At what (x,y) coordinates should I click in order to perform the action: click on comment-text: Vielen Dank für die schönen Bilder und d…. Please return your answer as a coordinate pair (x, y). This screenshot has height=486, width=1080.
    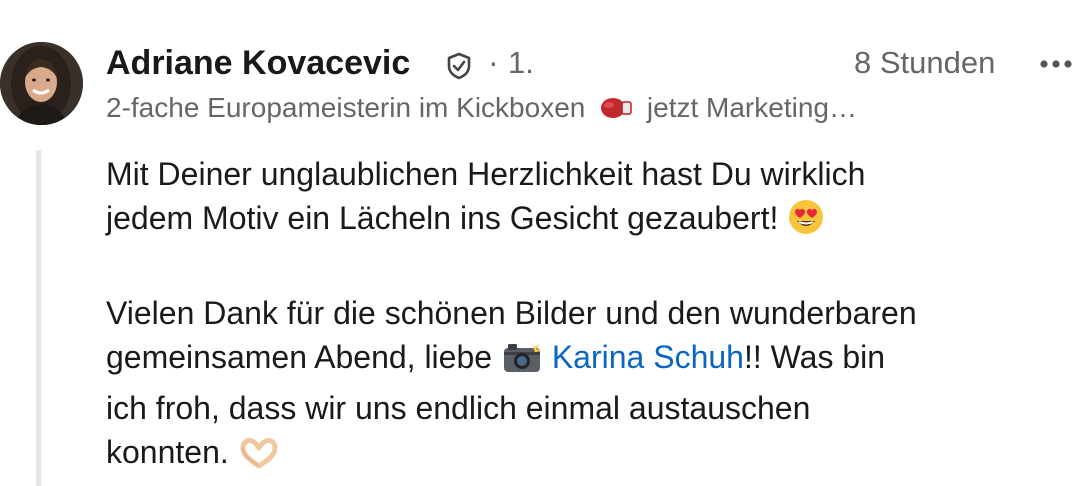
    Looking at the image, I should click on (511, 313).